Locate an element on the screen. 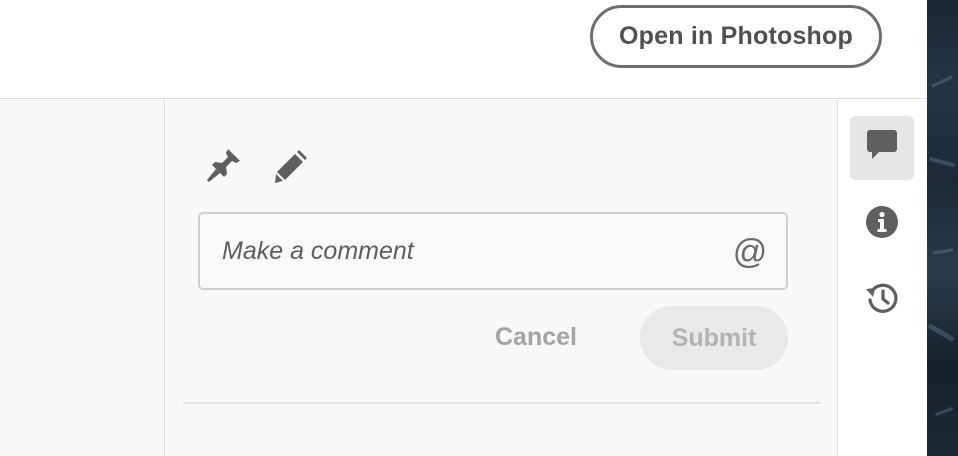 This screenshot has height=456, width=958. cancel-button: Cancel is located at coordinates (536, 337).